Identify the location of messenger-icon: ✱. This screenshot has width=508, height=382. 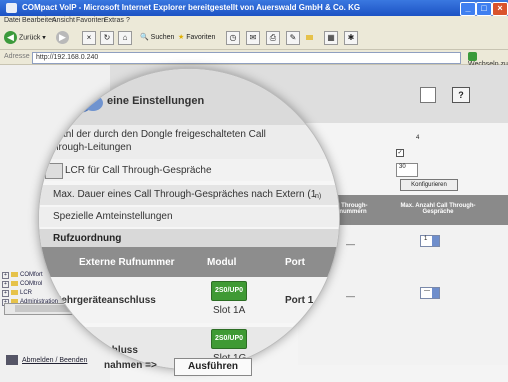
(351, 38).